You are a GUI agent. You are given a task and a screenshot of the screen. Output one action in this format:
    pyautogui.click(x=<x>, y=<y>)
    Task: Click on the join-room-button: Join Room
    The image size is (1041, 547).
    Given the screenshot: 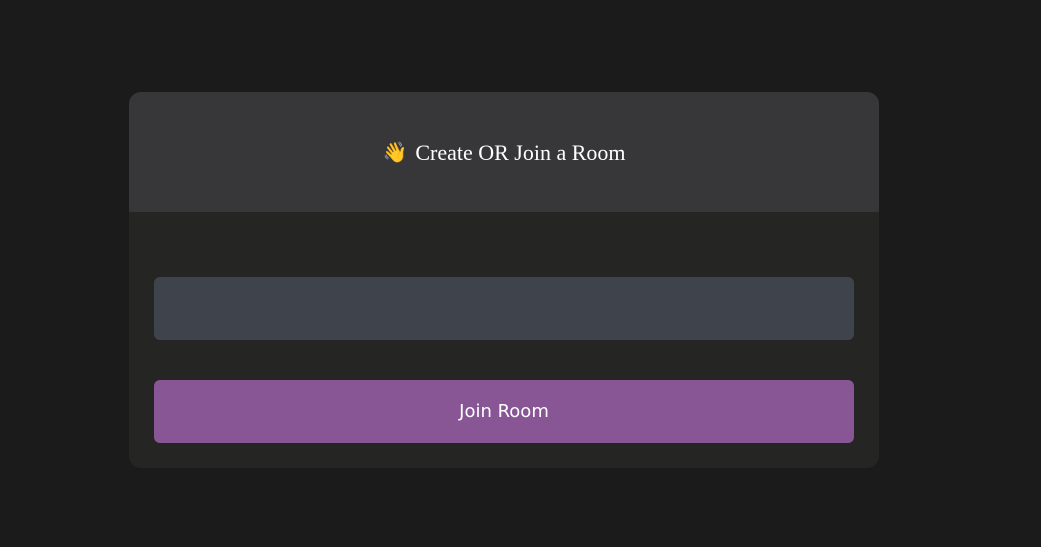 What is the action you would take?
    pyautogui.click(x=504, y=411)
    